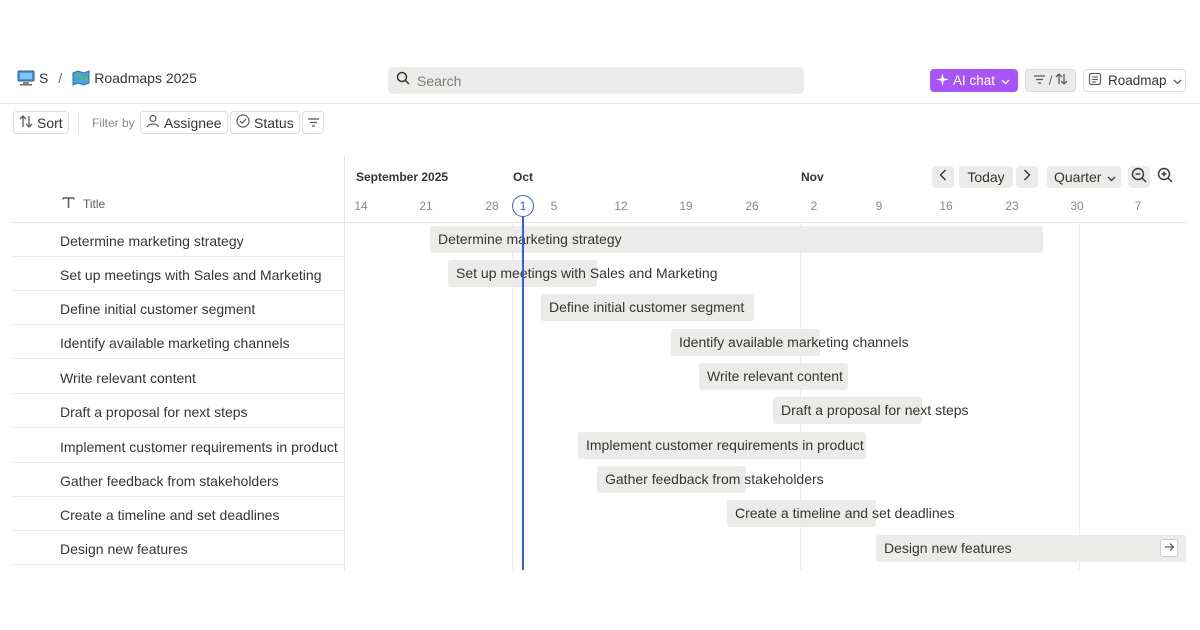 The image size is (1200, 630). Describe the element at coordinates (814, 206) in the screenshot. I see `date-tick: 2` at that location.